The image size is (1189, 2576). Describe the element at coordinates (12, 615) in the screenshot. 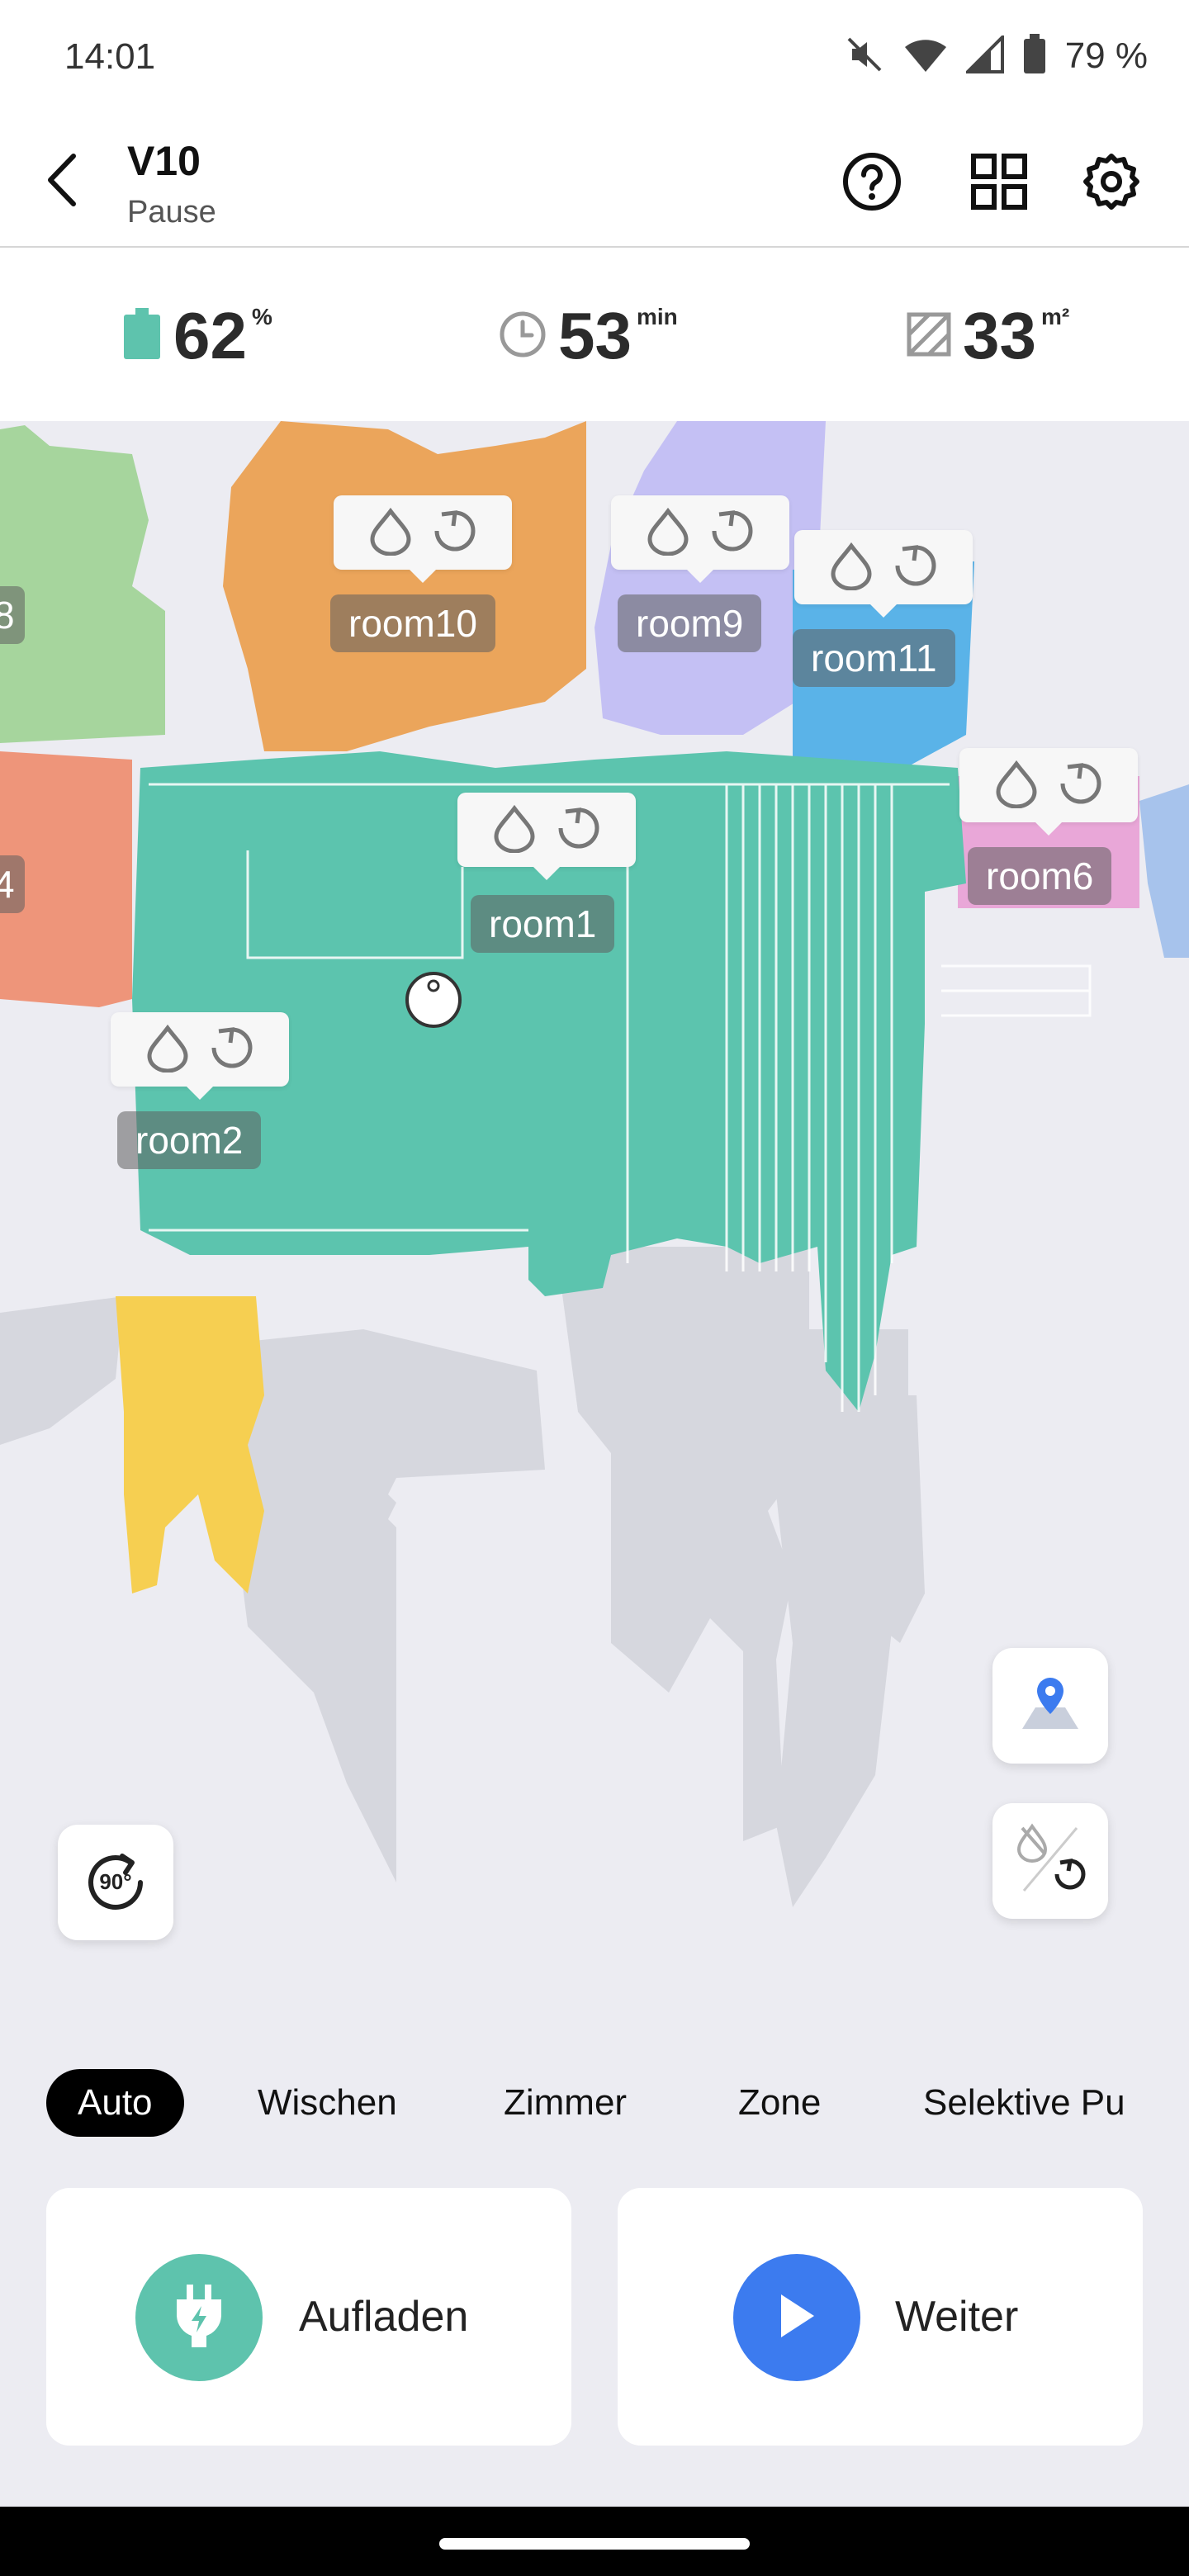

I see `partial-room-label-top: 8` at that location.